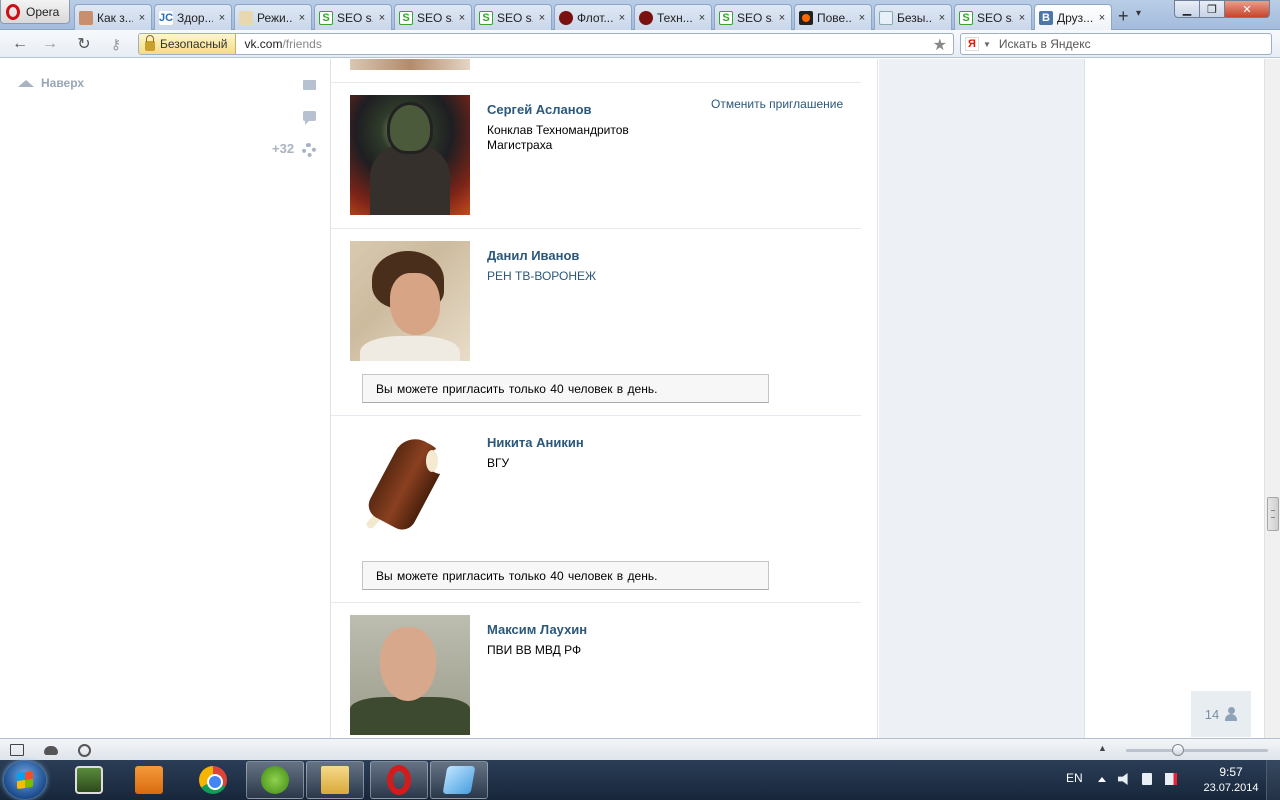 The image size is (1280, 800). I want to click on new-tab-button: +, so click(1123, 16).